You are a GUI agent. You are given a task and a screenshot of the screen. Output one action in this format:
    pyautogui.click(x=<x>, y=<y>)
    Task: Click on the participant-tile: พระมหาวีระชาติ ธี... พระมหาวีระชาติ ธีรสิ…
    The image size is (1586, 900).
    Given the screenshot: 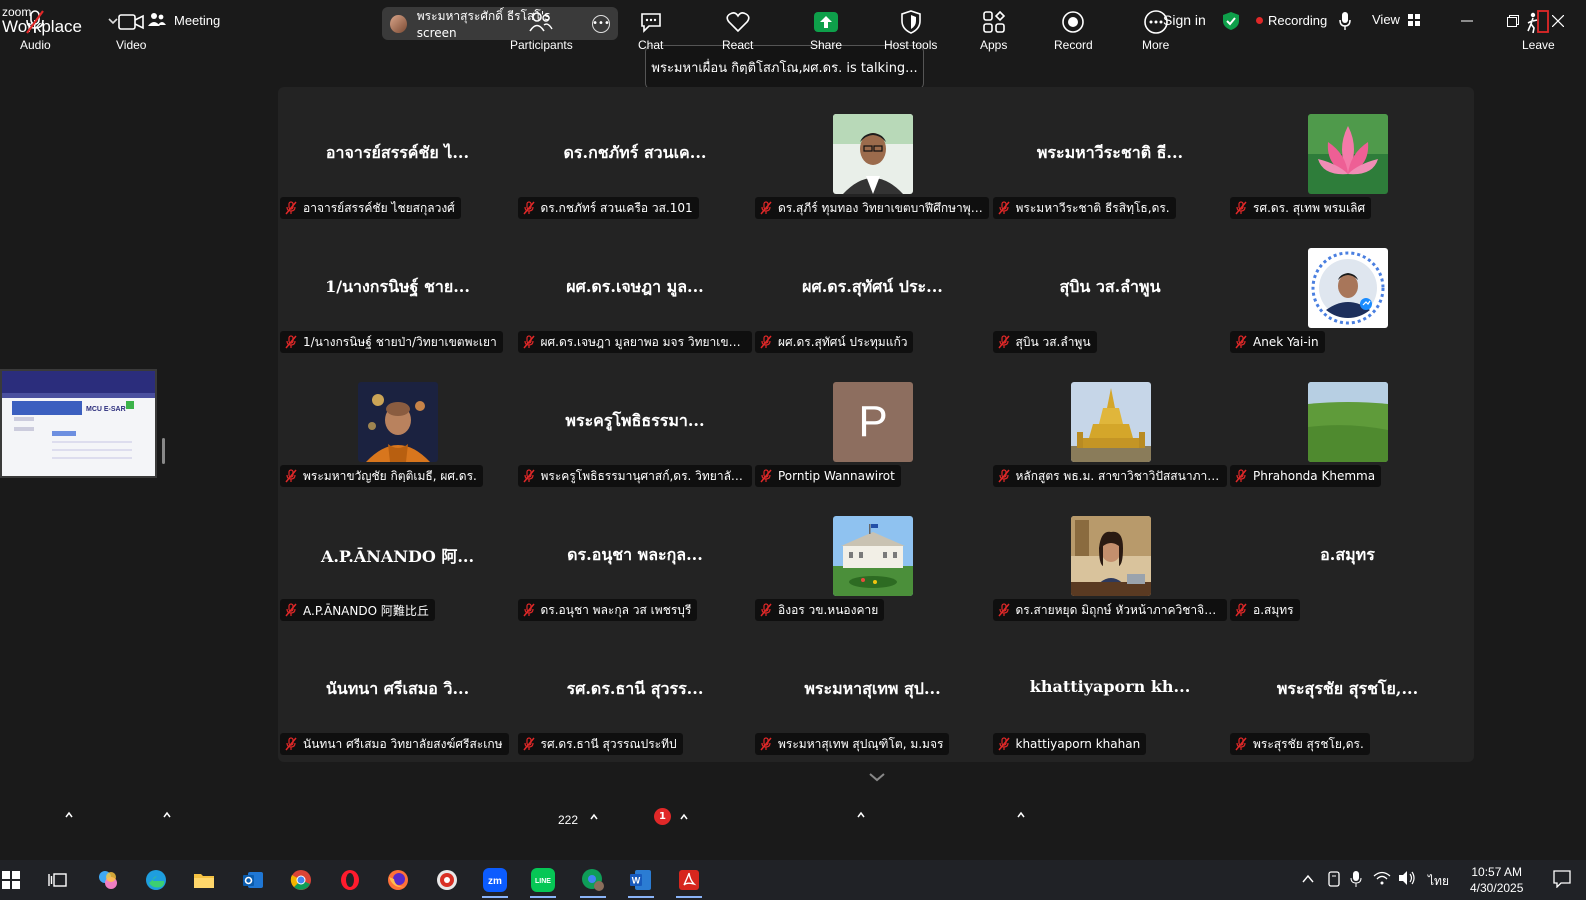 What is the action you would take?
    pyautogui.click(x=1110, y=154)
    